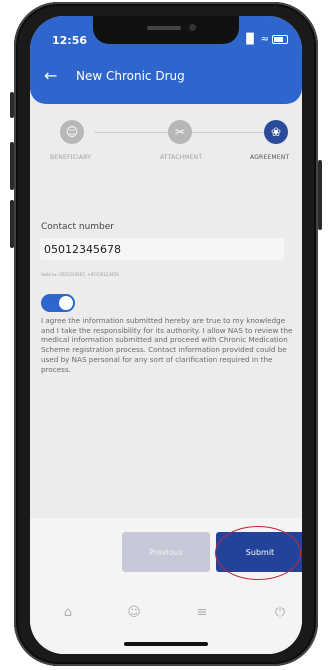  I want to click on power-icon: ⏻, so click(280, 612).